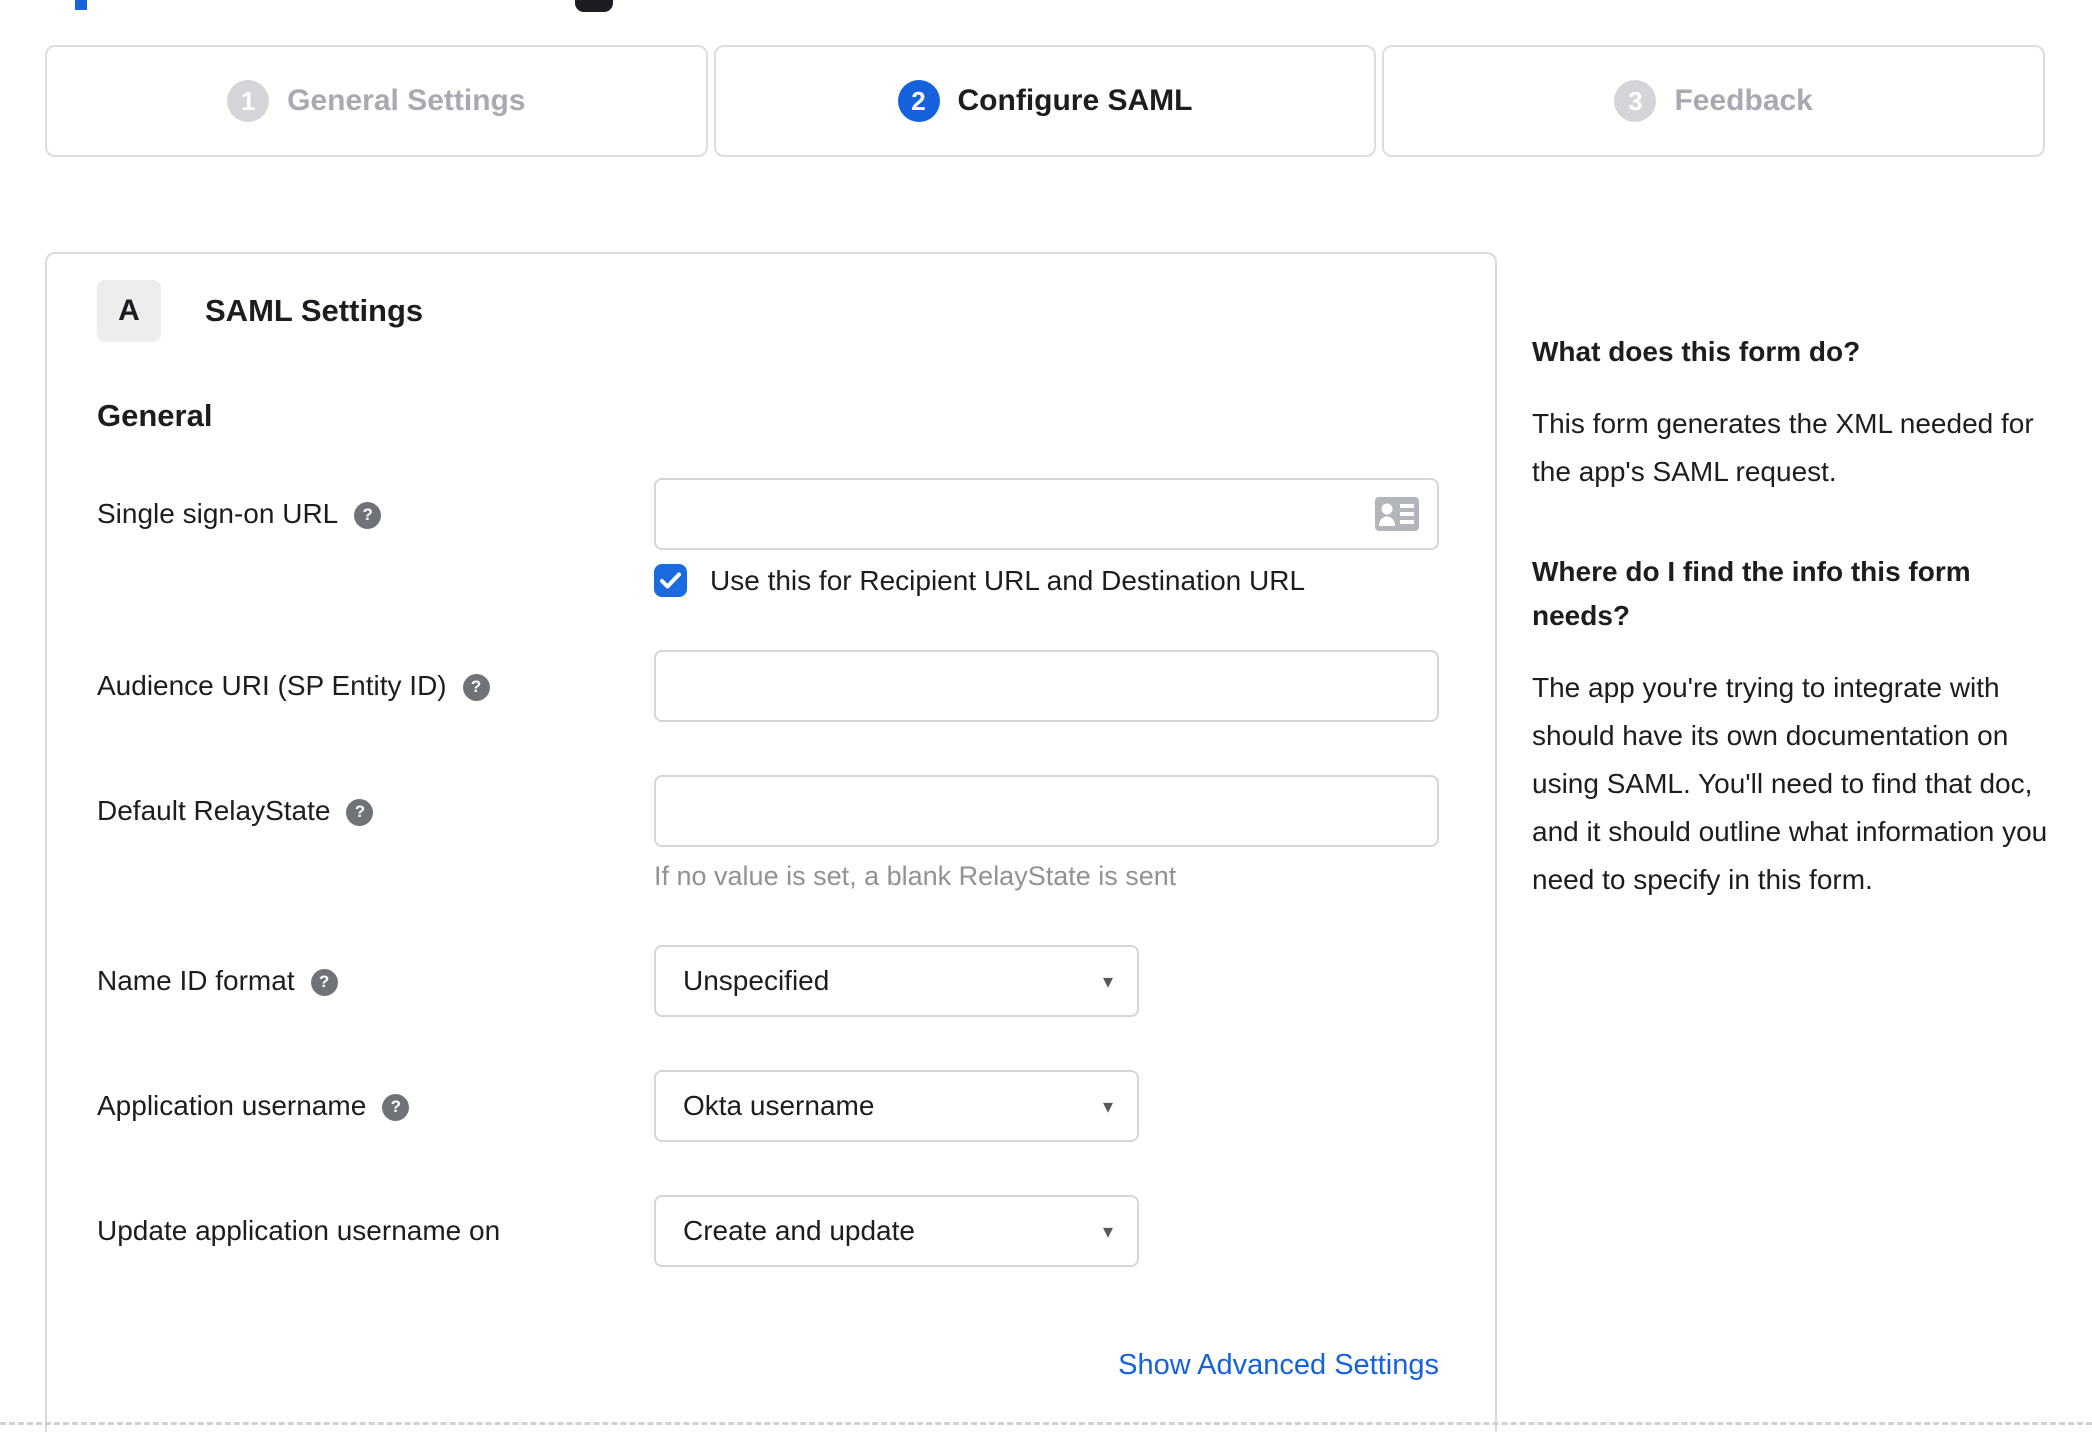  I want to click on step-configure-saml: 2 Configure SAML, so click(1045, 101).